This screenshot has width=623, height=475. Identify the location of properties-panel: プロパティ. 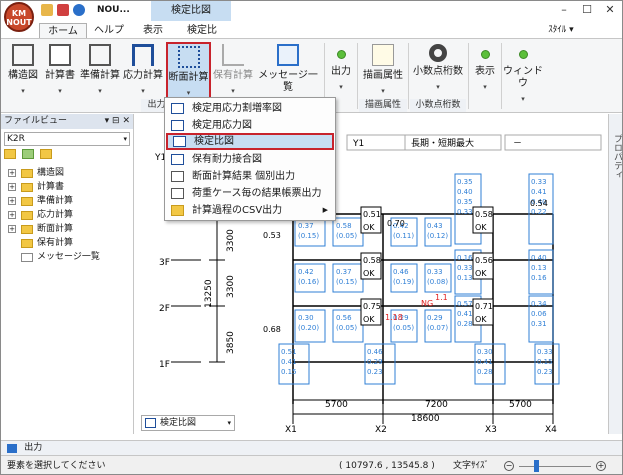
(615, 274).